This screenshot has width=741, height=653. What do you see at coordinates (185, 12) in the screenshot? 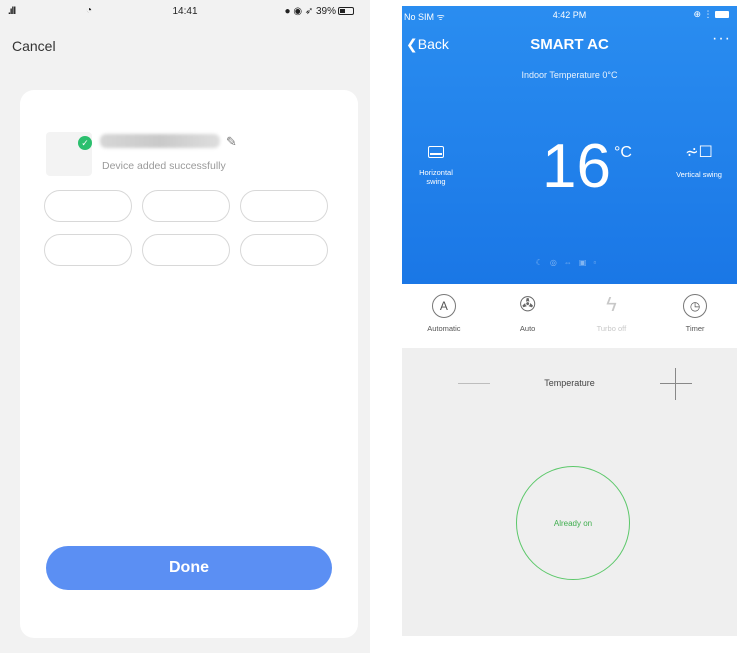
I see `status-bar: .ıll ◔ 14:41 ● ◉ ➶ 39%` at bounding box center [185, 12].